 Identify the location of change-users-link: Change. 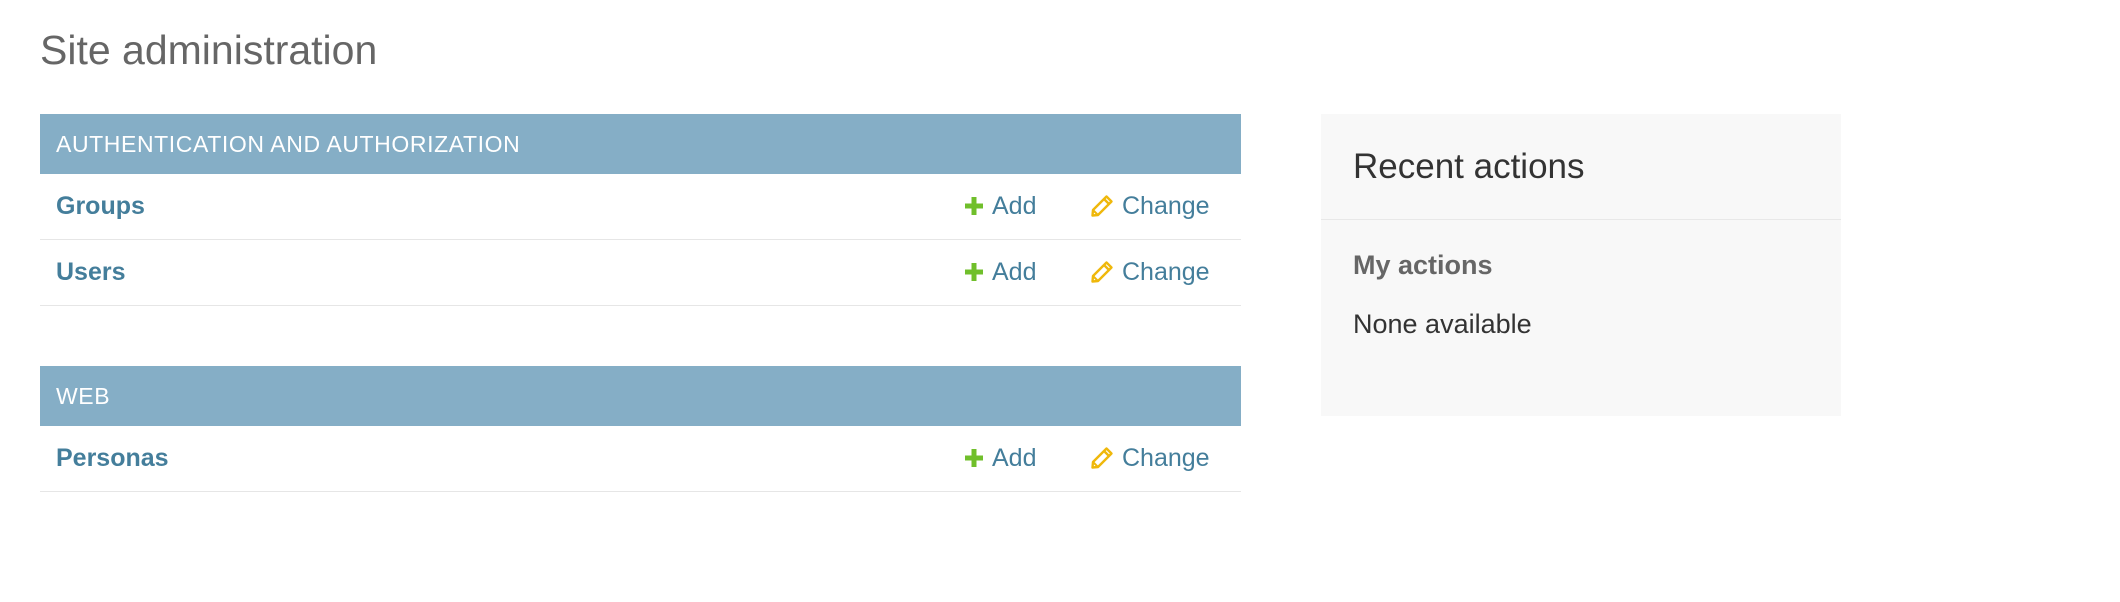
(1150, 272).